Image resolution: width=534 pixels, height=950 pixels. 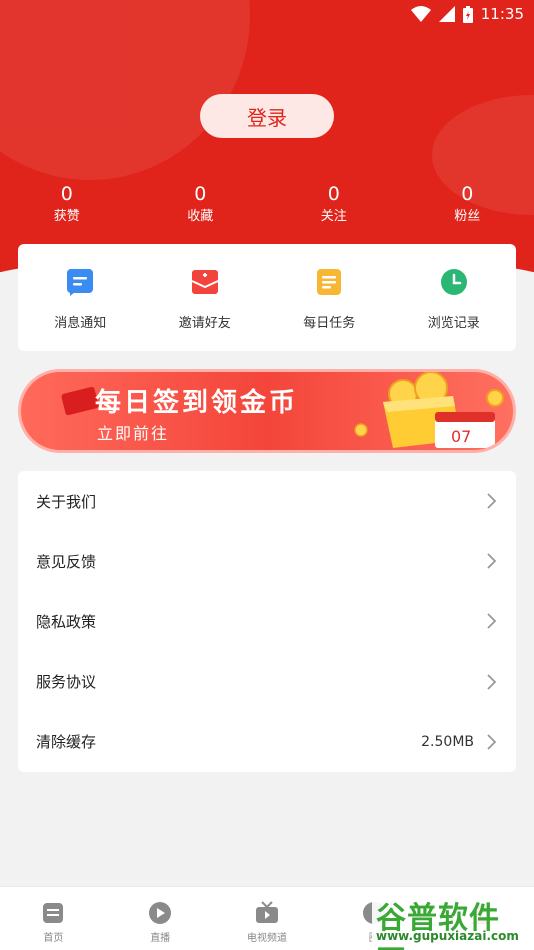 I want to click on menu-item-privacy: 隐私政策, so click(x=267, y=621).